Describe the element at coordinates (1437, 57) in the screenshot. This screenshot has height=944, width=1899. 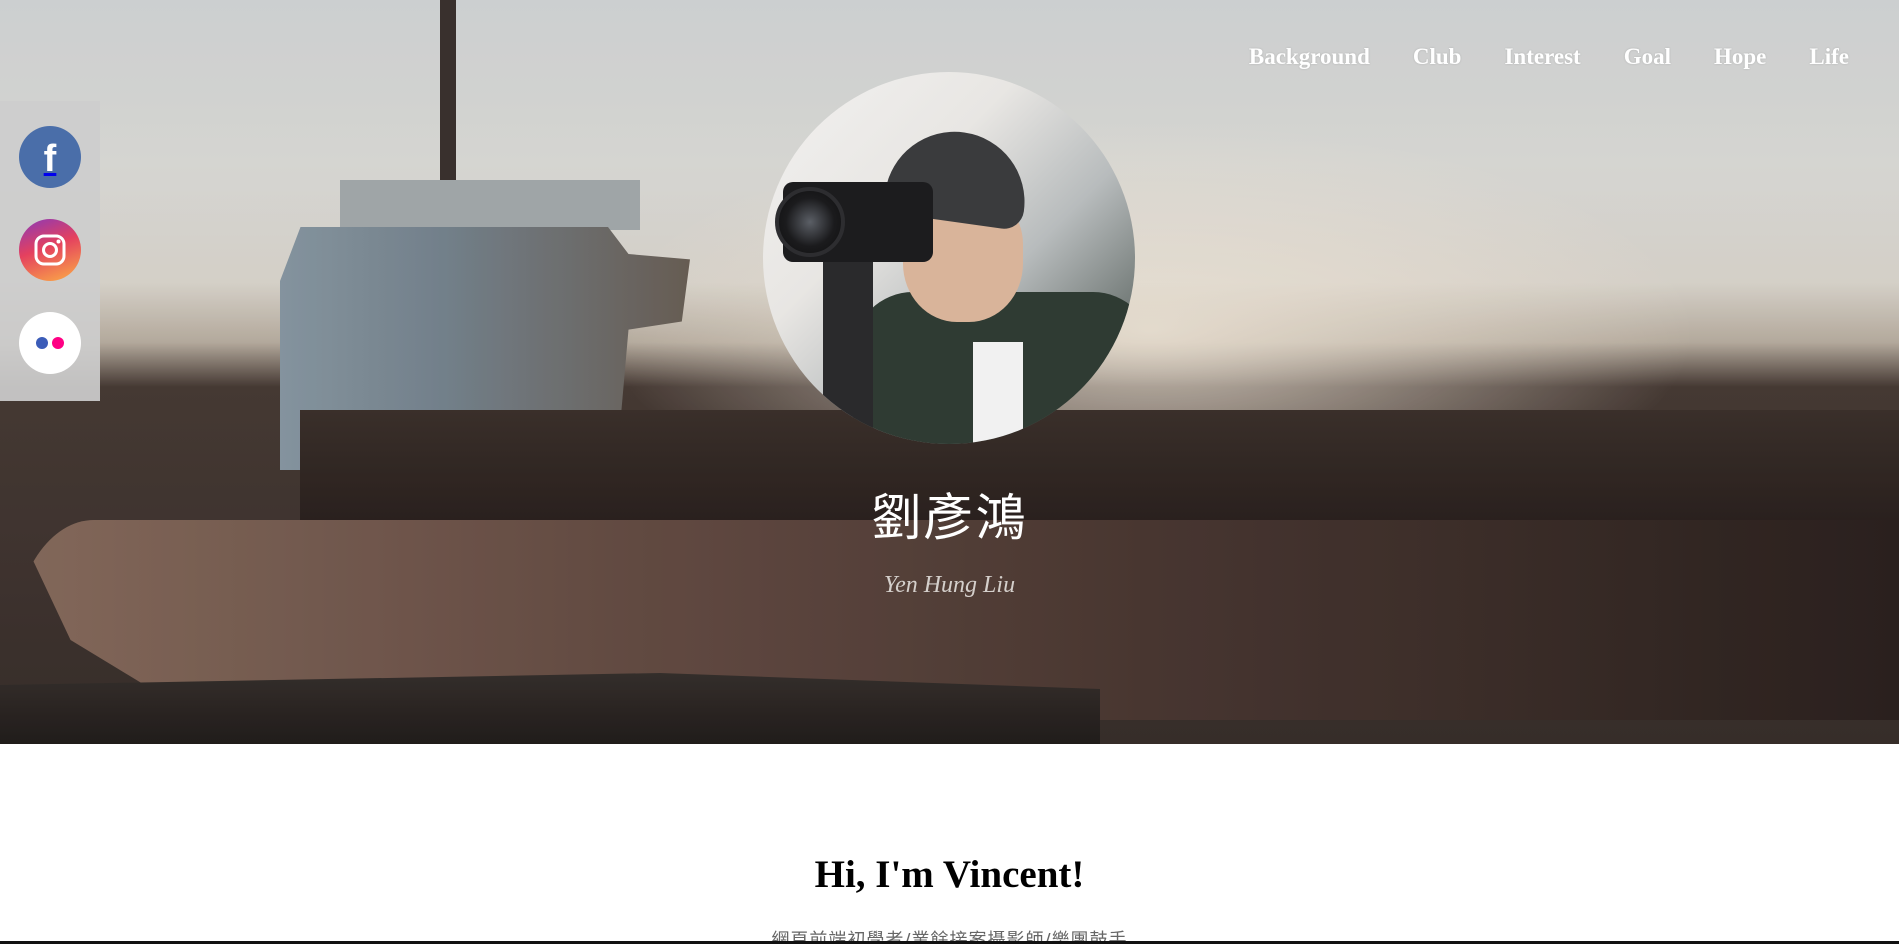
I see `nav-link-club: Club` at that location.